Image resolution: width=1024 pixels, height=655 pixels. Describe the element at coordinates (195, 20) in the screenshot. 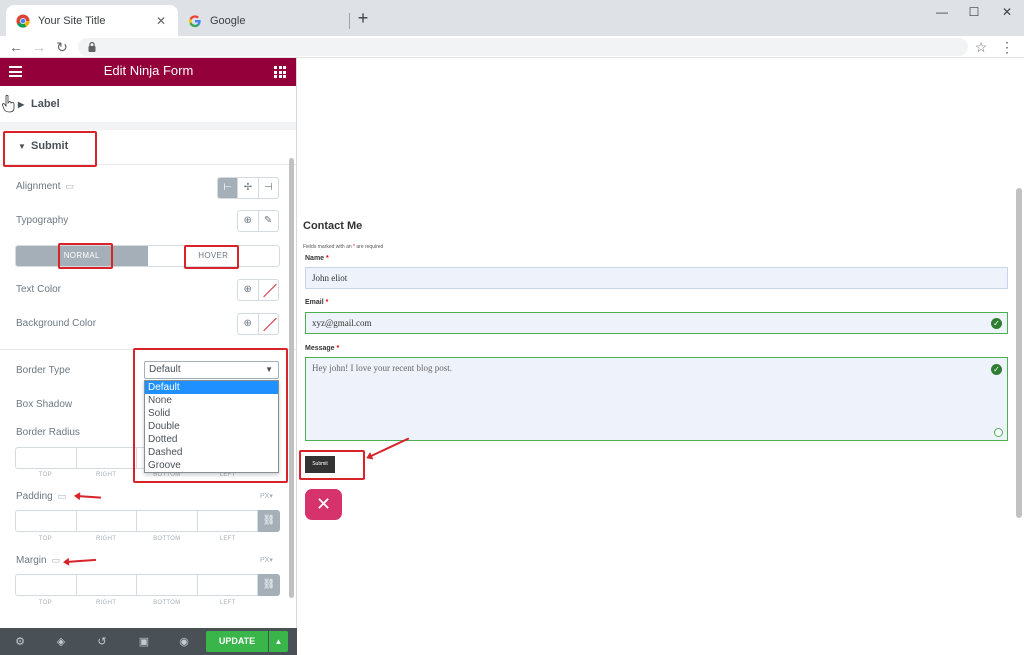

I see `google-g-icon` at that location.